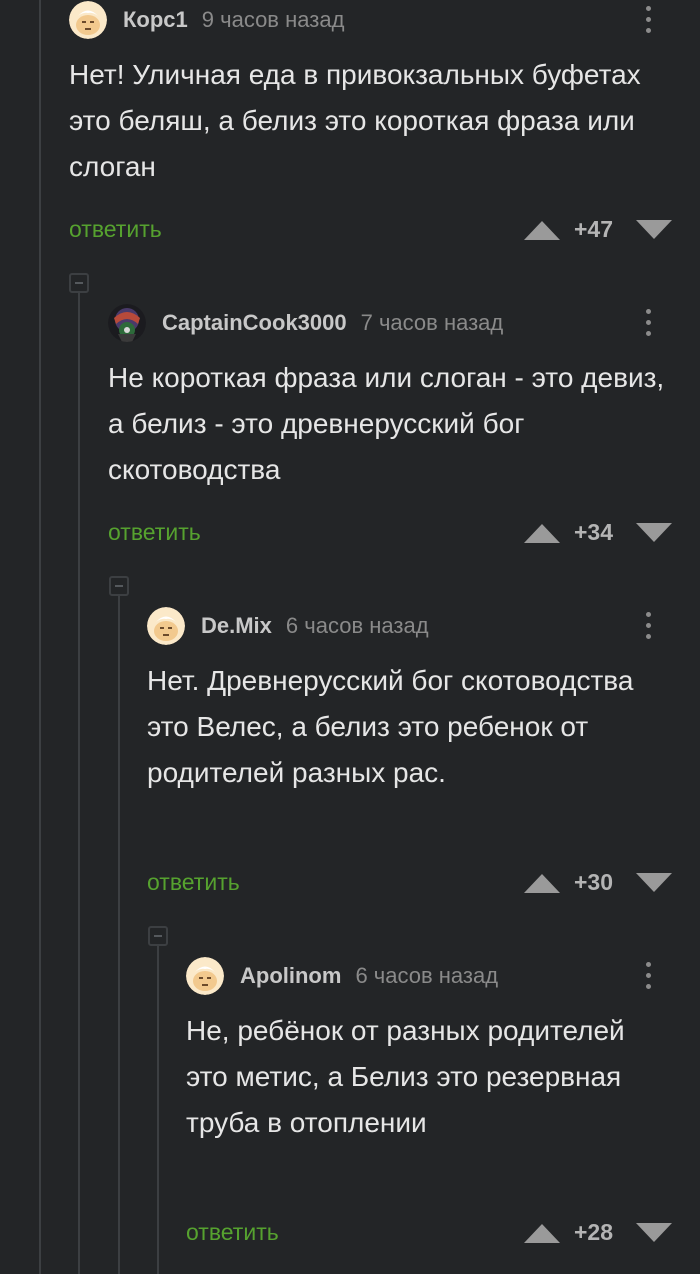 The width and height of the screenshot is (700, 1274). Describe the element at coordinates (236, 626) in the screenshot. I see `comment-author: De.Mix` at that location.